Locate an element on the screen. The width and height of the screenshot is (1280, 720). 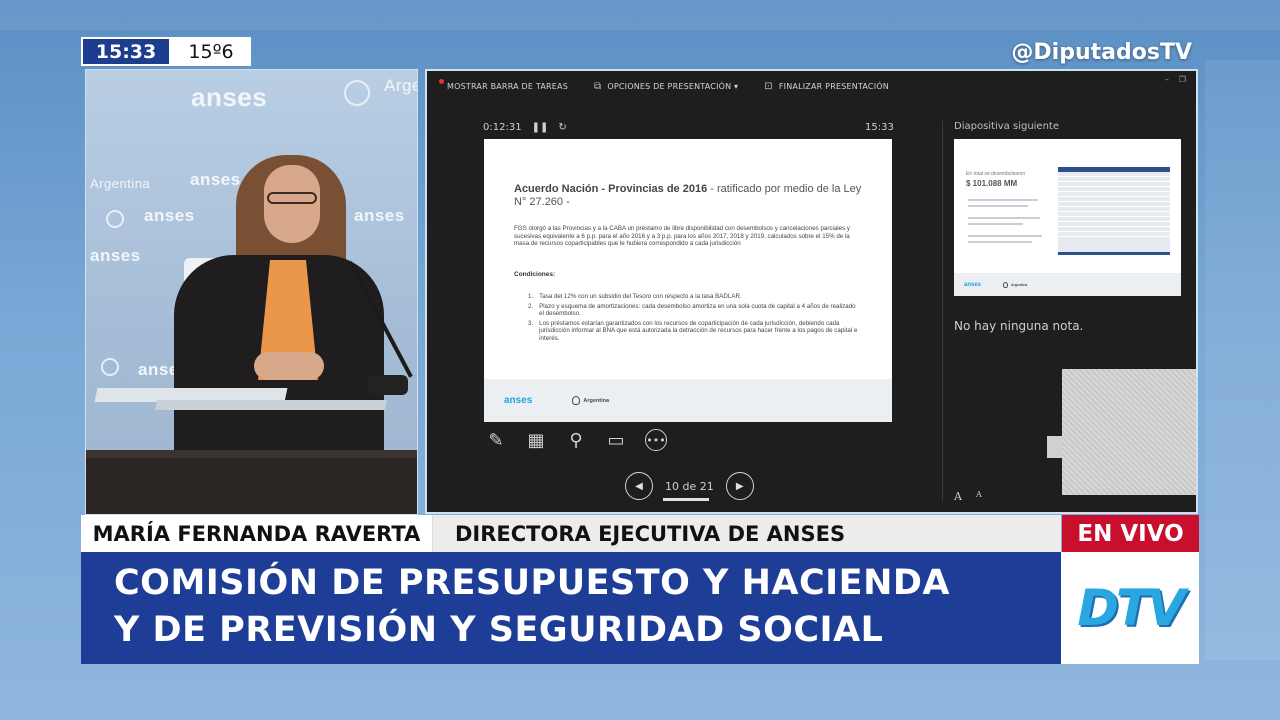
program-title-line-1: COMISIÓN DE PRESUPUESTO Y HACIENDA is located at coordinates (532, 583).